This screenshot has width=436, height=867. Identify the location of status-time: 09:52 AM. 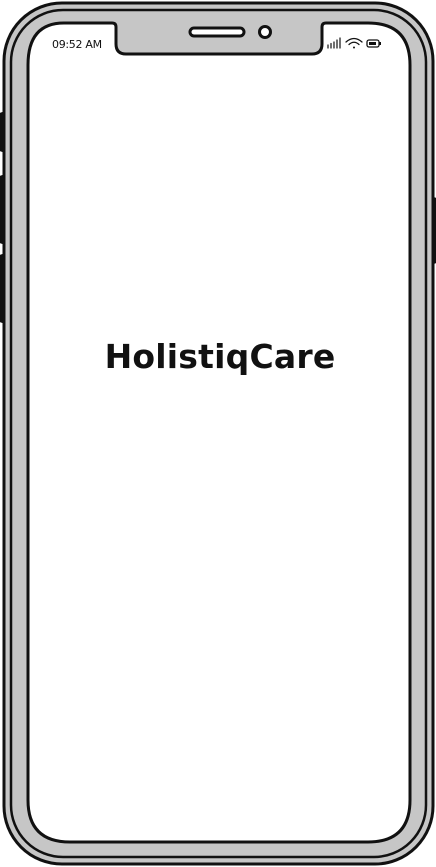
(77, 44).